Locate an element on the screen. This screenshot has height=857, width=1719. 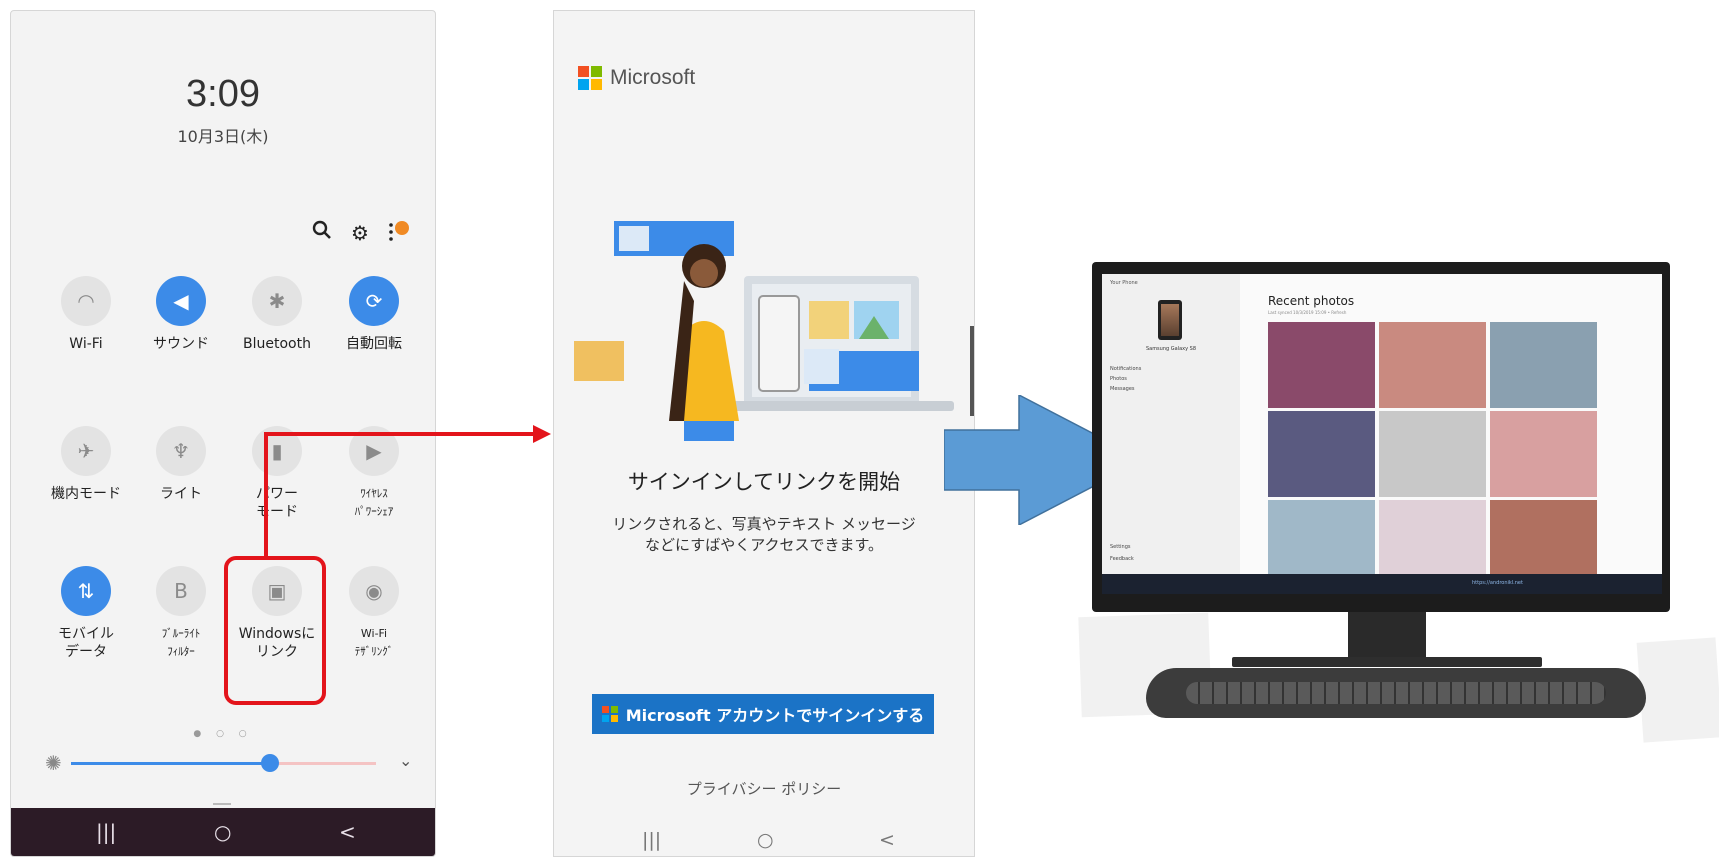
bluetooth-icon: ✱ is located at coordinates (277, 301).